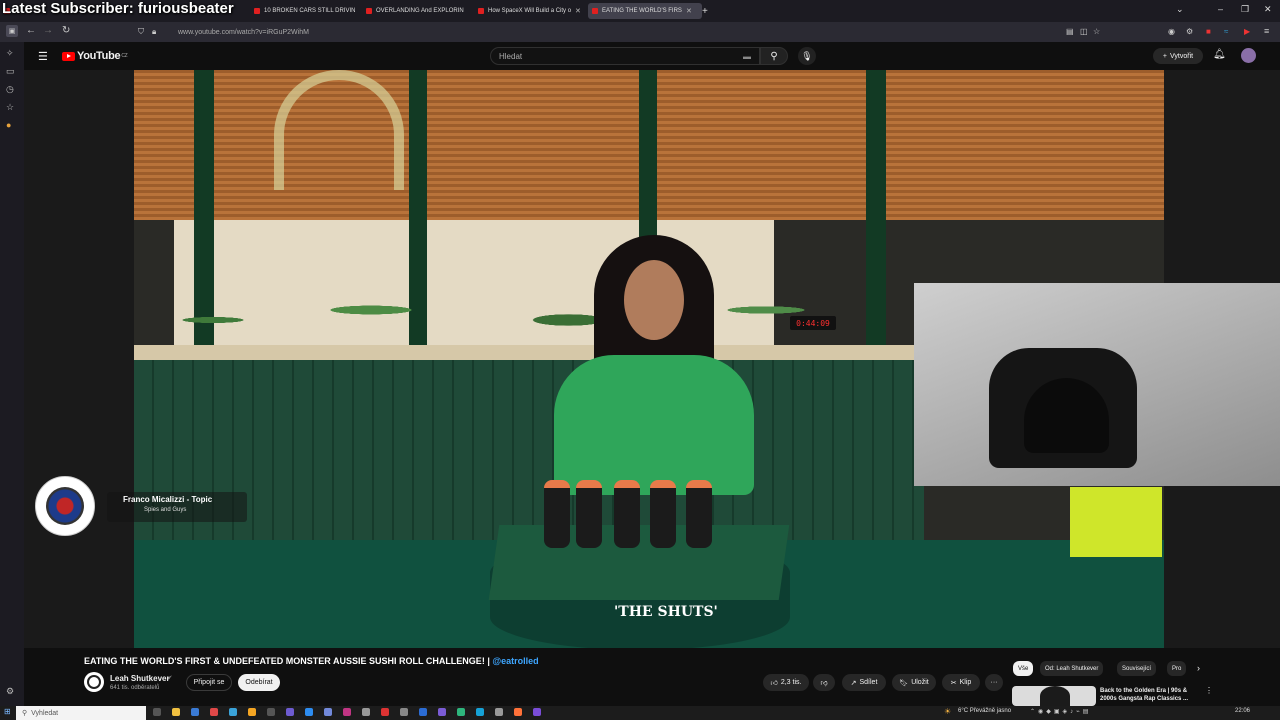 This screenshot has width=1280, height=720. I want to click on back-icon: ←, so click(31, 30).